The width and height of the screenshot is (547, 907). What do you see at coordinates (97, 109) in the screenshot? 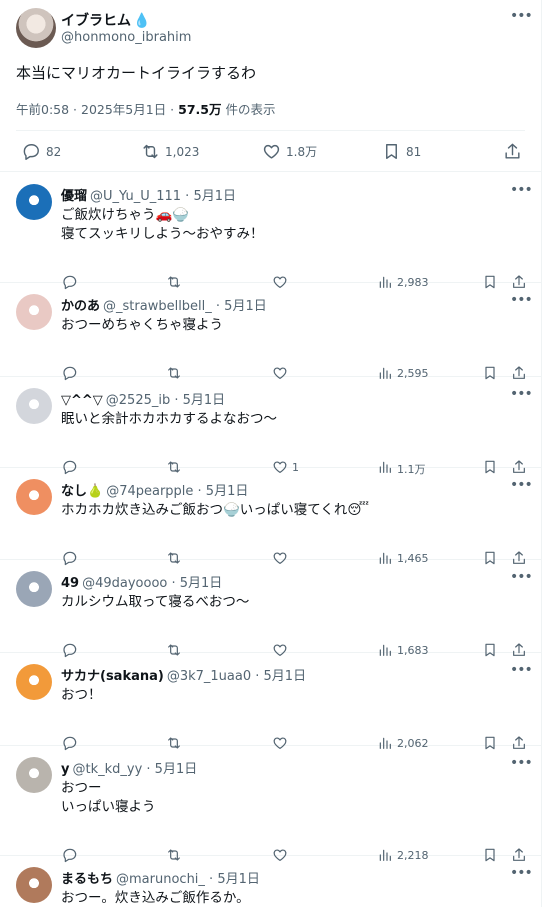
I see `timestamp: 午前0:58 · 2025年5月1日 ·` at bounding box center [97, 109].